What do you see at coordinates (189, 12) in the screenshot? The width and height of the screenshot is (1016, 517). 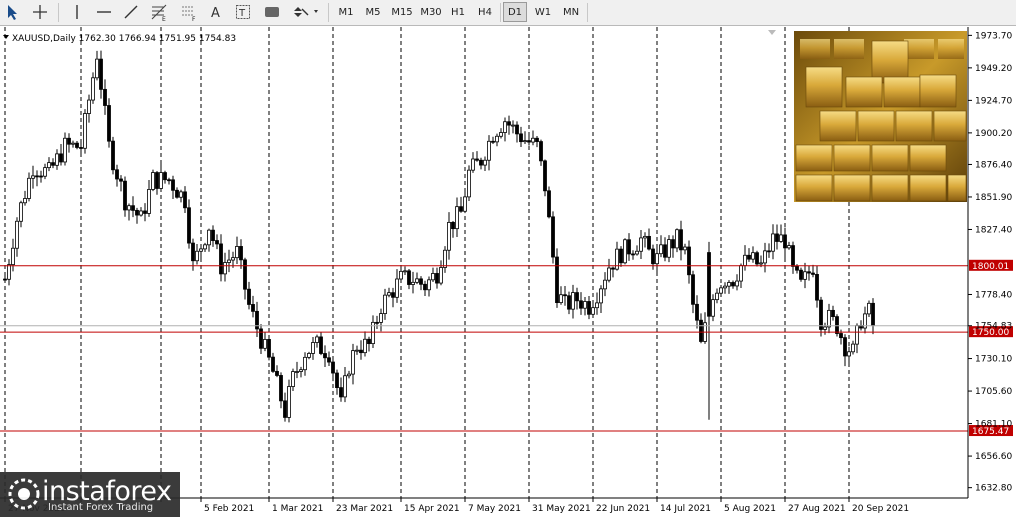 I see `fibonacci-fan-button: F` at bounding box center [189, 12].